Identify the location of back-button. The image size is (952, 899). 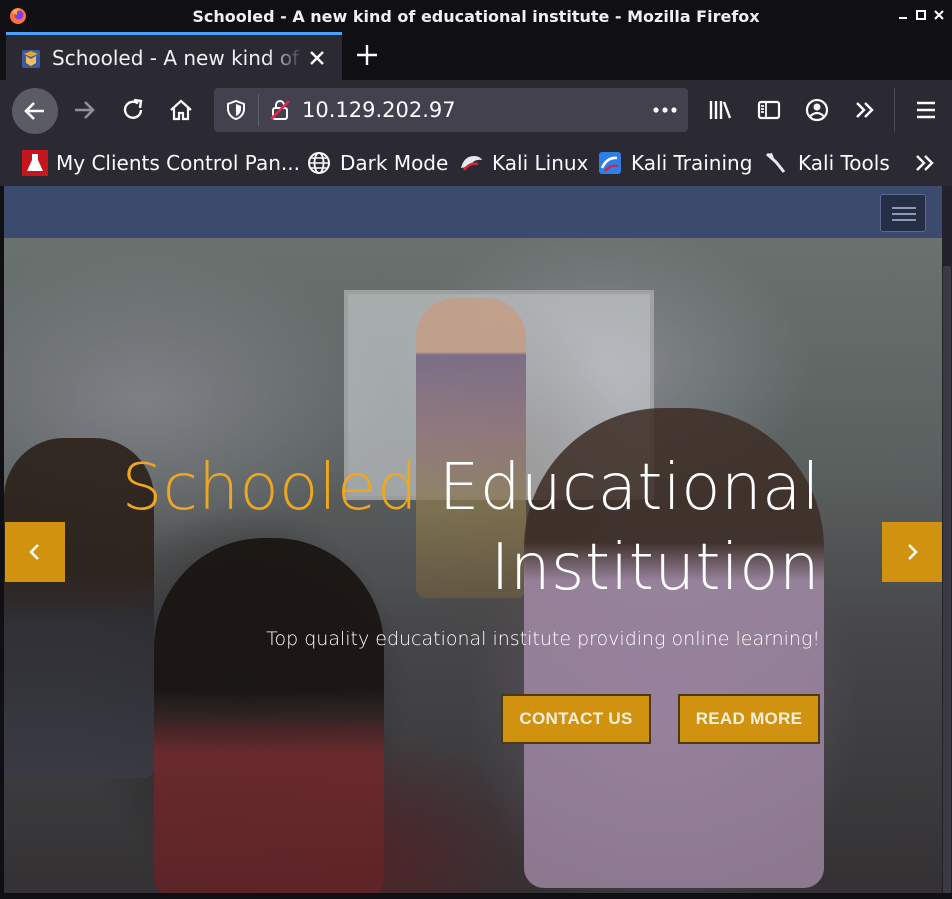
(35, 111).